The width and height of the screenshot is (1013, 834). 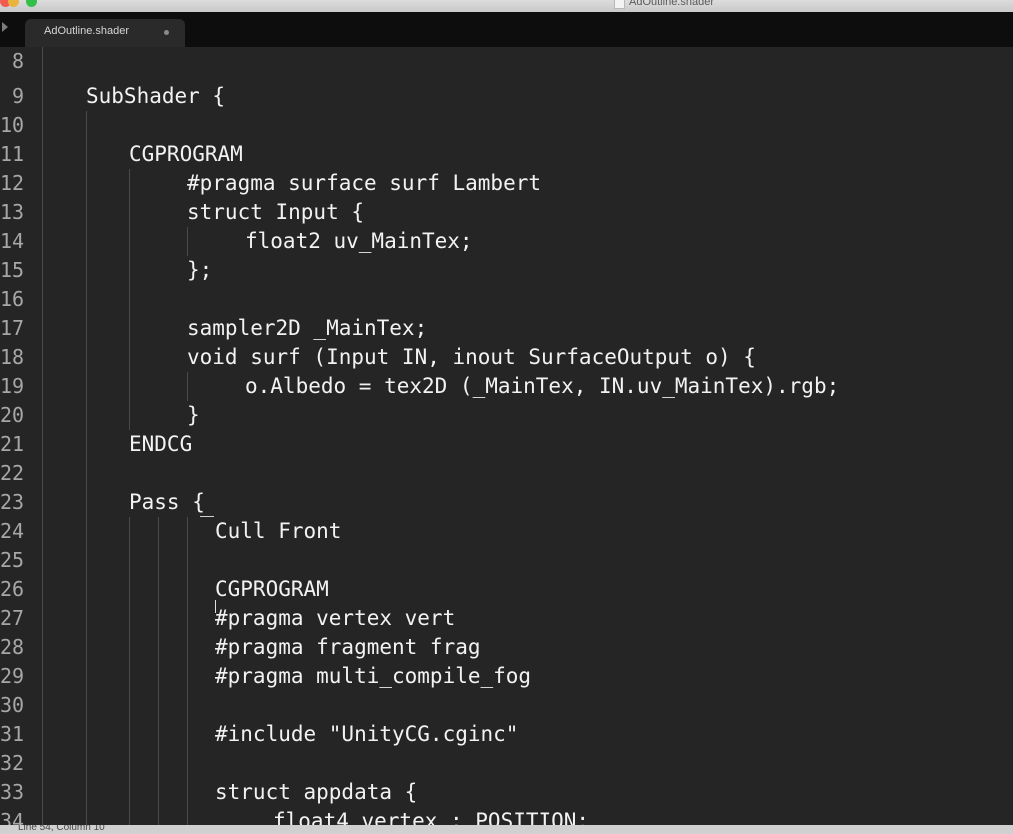 I want to click on code-line: 28 #pragma fragment frag, so click(x=506, y=647).